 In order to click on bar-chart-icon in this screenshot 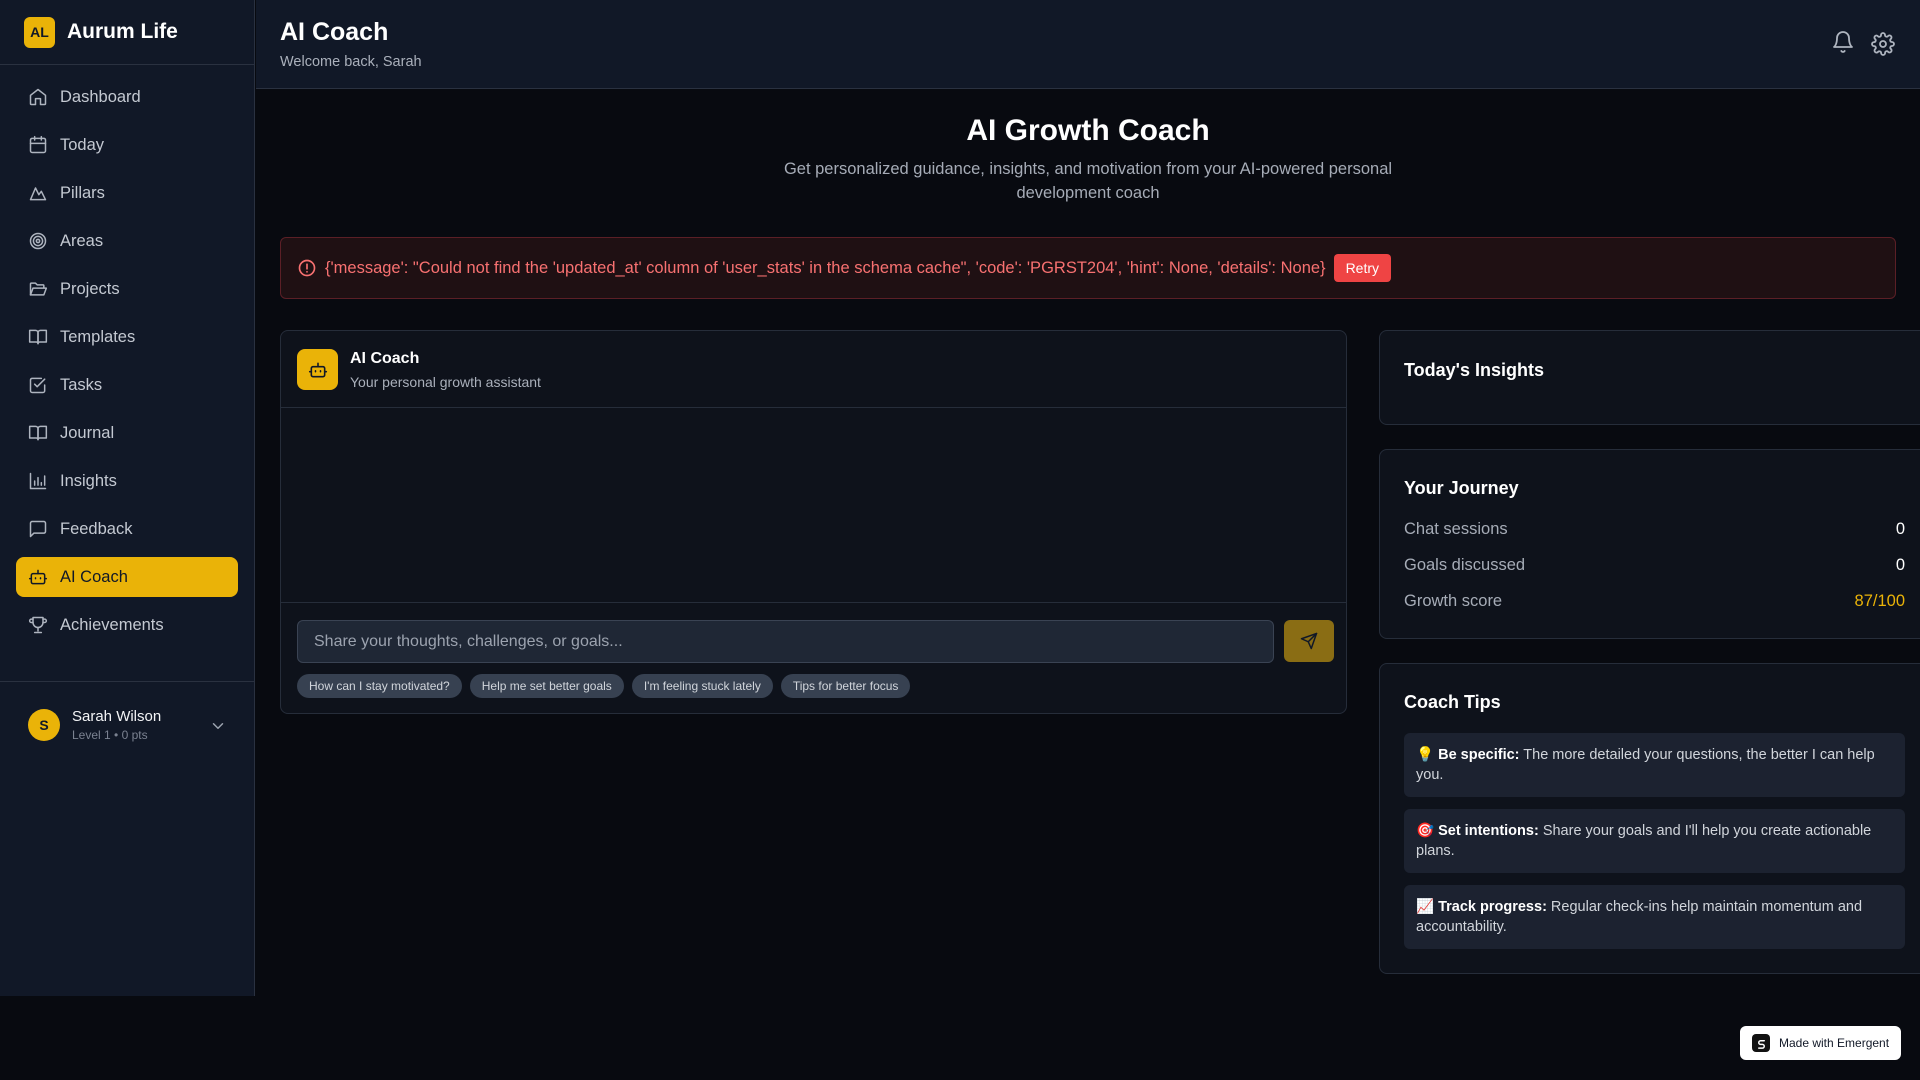, I will do `click(38, 481)`.